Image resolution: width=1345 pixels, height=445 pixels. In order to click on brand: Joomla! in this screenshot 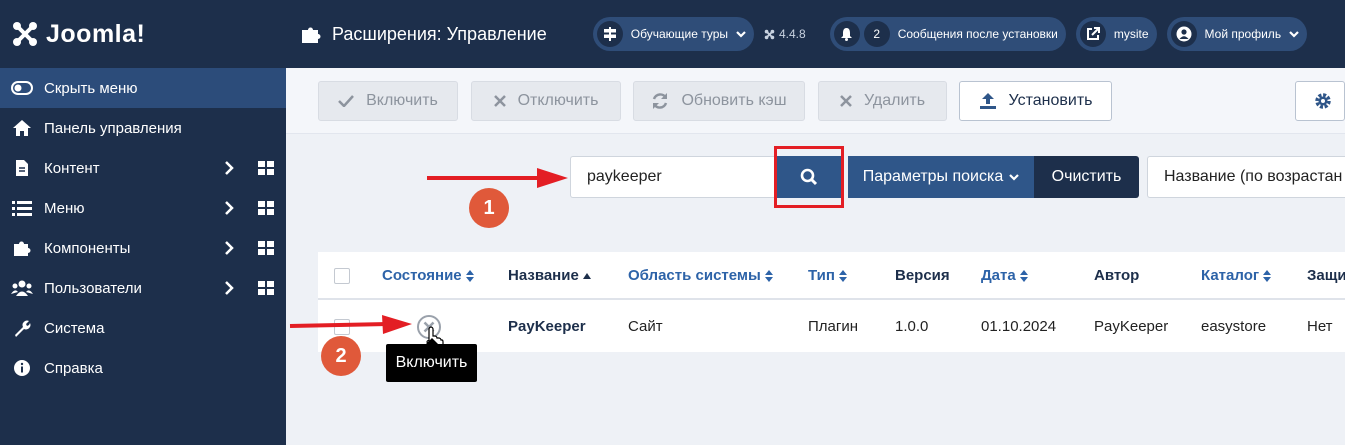, I will do `click(143, 34)`.